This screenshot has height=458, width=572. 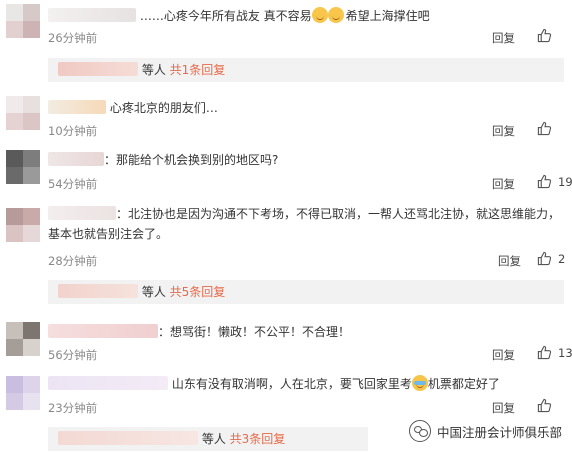 What do you see at coordinates (73, 355) in the screenshot?
I see `comment-time: 56分钟前` at bounding box center [73, 355].